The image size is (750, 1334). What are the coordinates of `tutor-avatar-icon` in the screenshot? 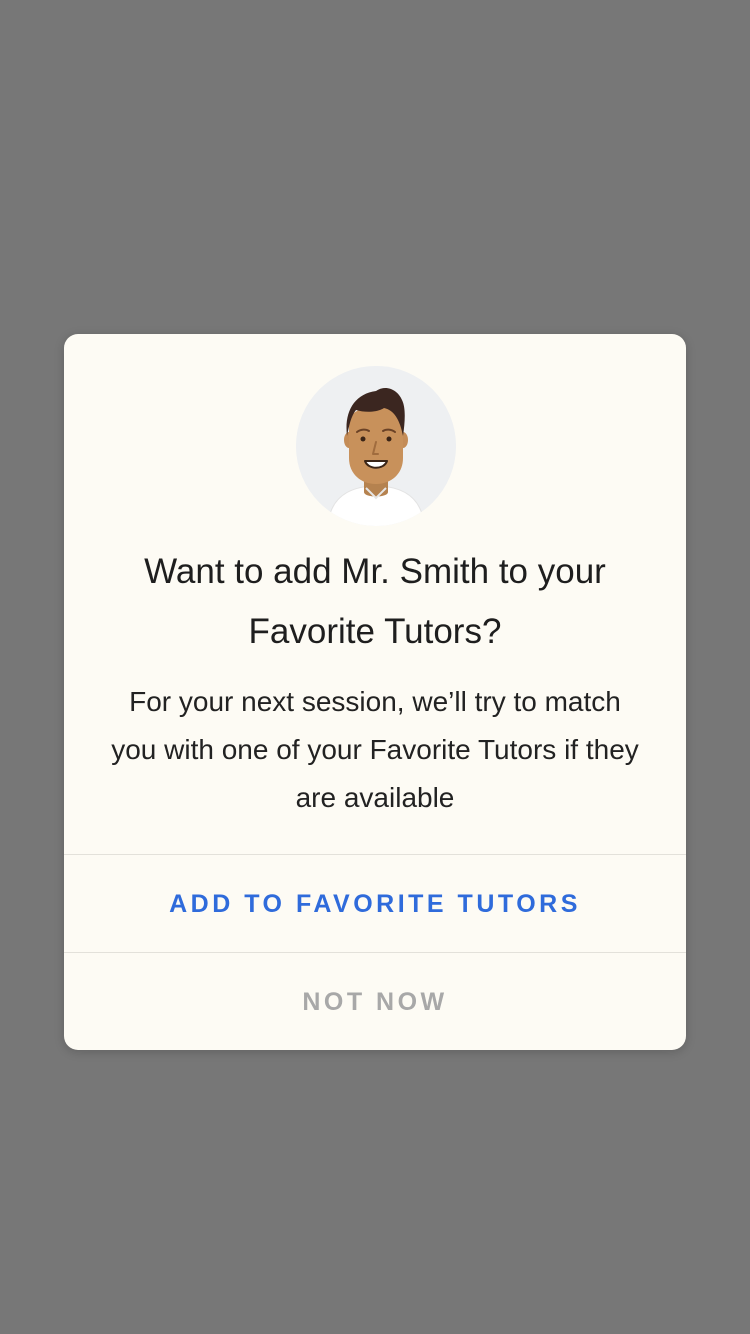 It's located at (376, 446).